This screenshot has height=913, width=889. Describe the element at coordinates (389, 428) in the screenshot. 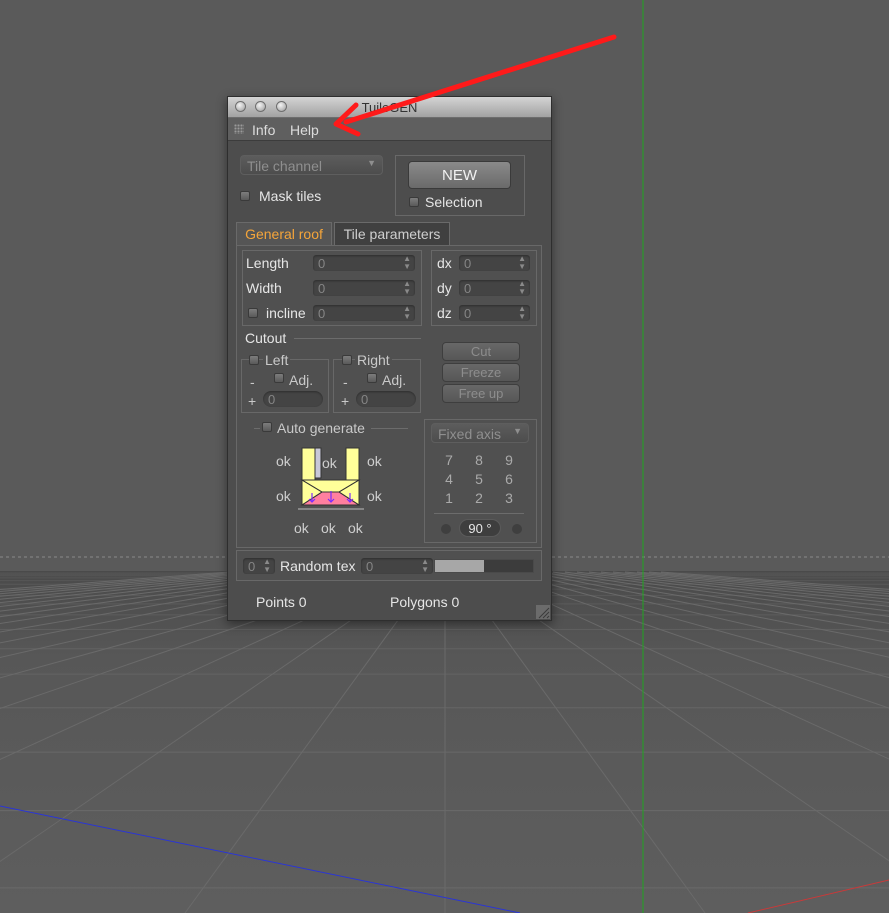

I see `autogen-divider-right` at that location.